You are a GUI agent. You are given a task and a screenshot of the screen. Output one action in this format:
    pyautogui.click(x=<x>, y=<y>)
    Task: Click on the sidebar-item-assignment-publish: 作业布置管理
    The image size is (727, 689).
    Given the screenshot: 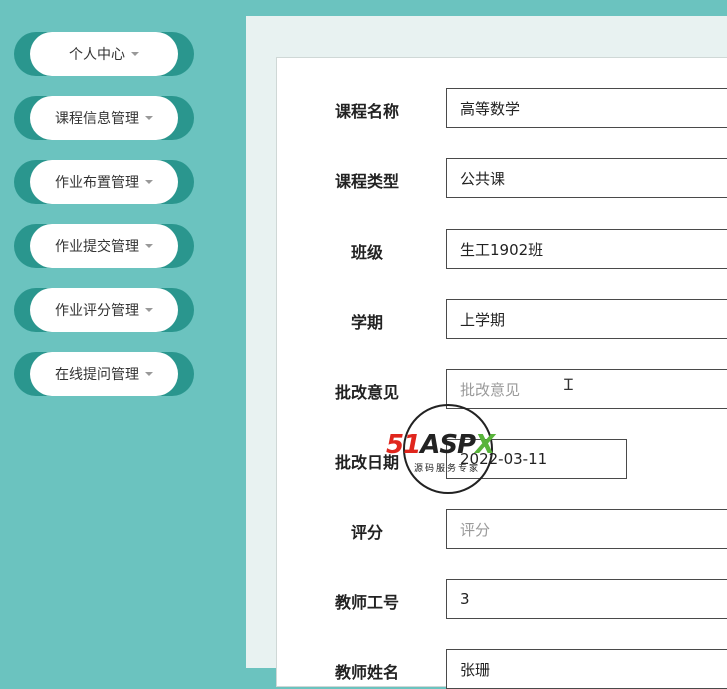 What is the action you would take?
    pyautogui.click(x=104, y=182)
    